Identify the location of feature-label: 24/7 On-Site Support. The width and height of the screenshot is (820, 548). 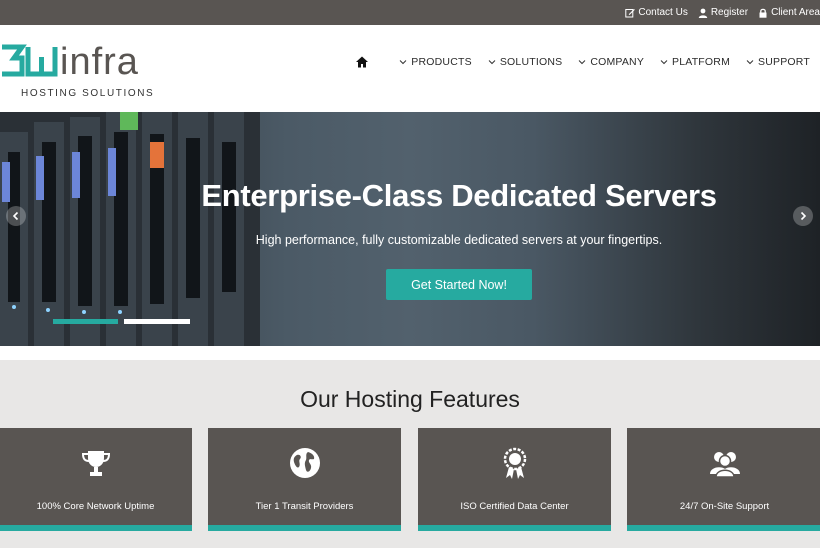
(724, 506).